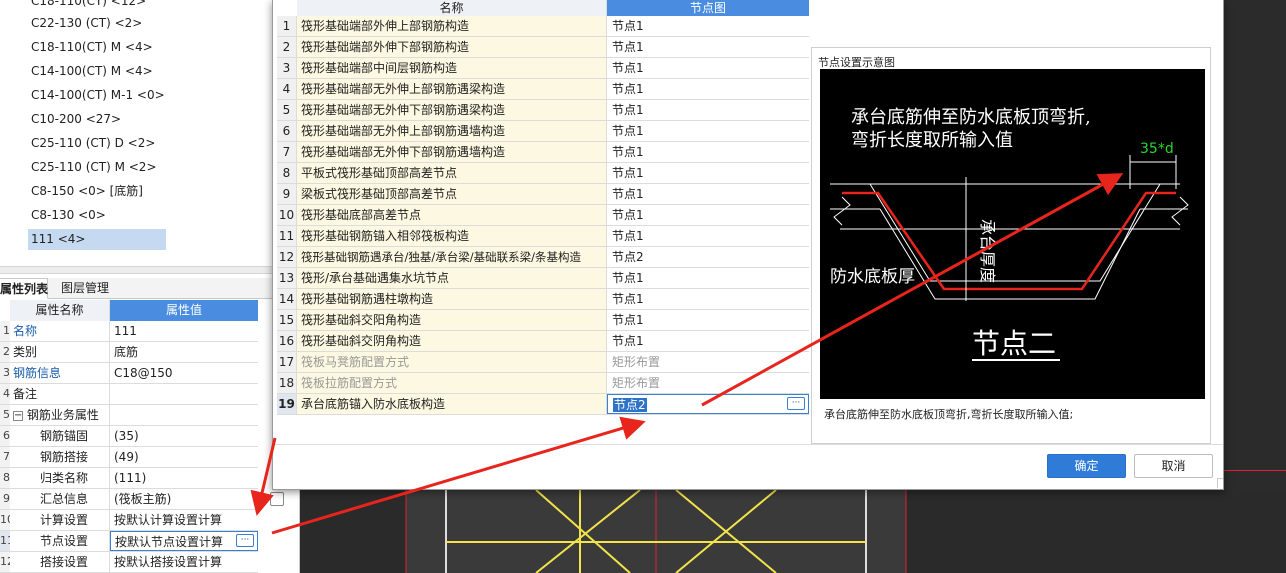 This screenshot has width=1286, height=573. I want to click on row-number: 14, so click(287, 299).